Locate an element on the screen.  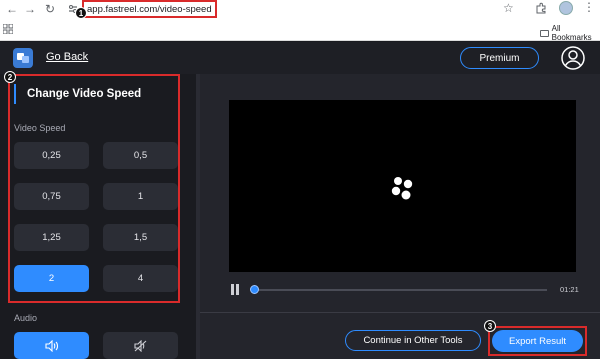
forward-icon: → is located at coordinates (30, 9).